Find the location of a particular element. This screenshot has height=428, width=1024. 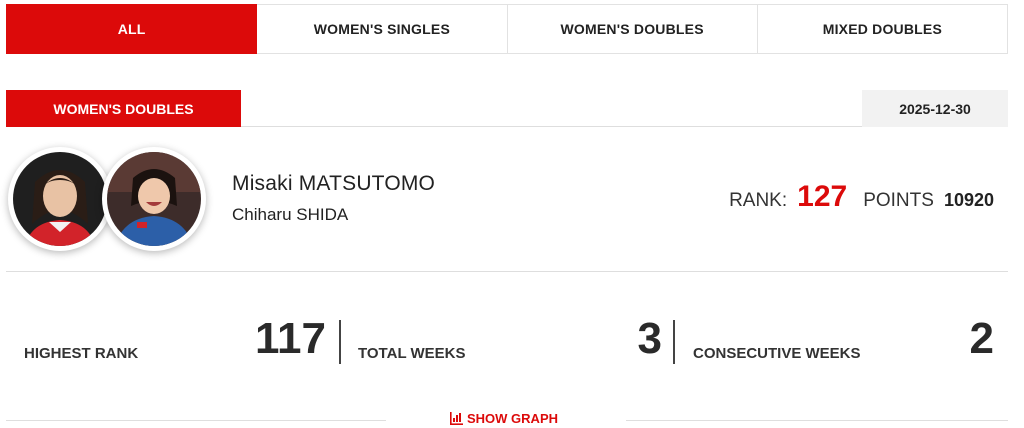

total-weeks-label: TOTAL WEEKS is located at coordinates (412, 353).